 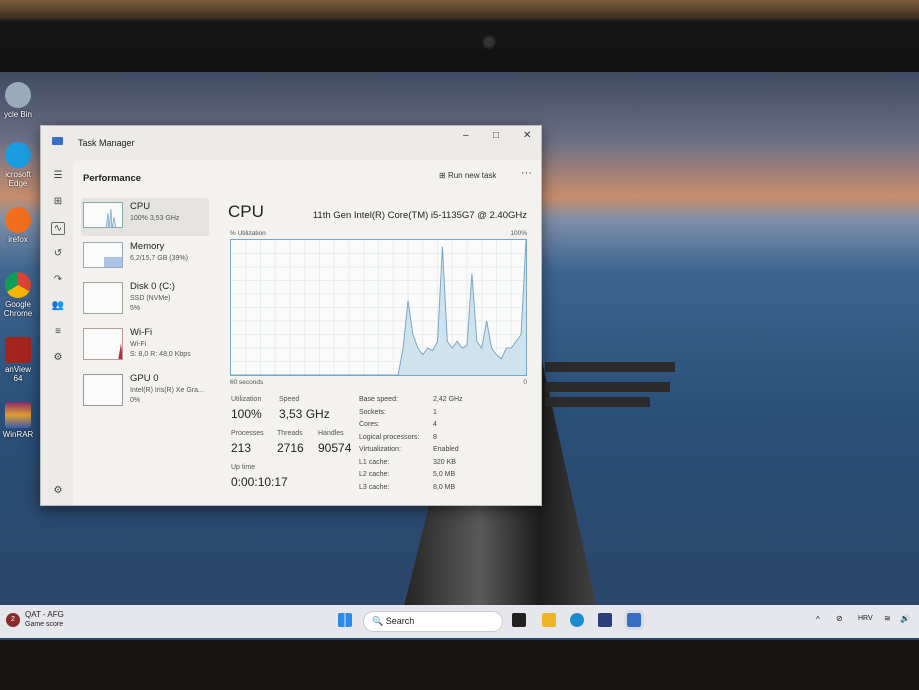 I want to click on sidebar-item-gpu: GPU 0 Intel(R) Iris(R) Xe Gra... 0%, so click(x=145, y=389).